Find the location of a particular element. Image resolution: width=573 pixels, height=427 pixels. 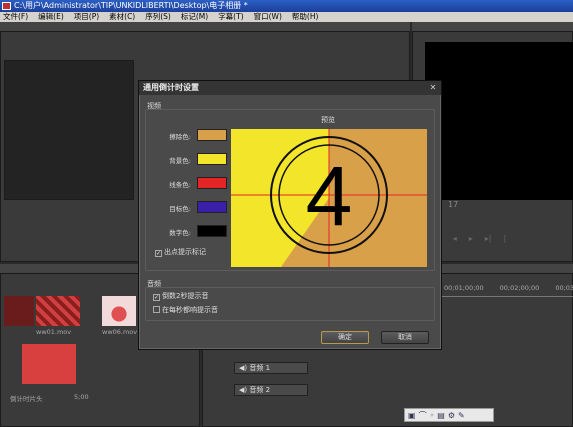

number-color-label: 数字色: is located at coordinates (180, 233).